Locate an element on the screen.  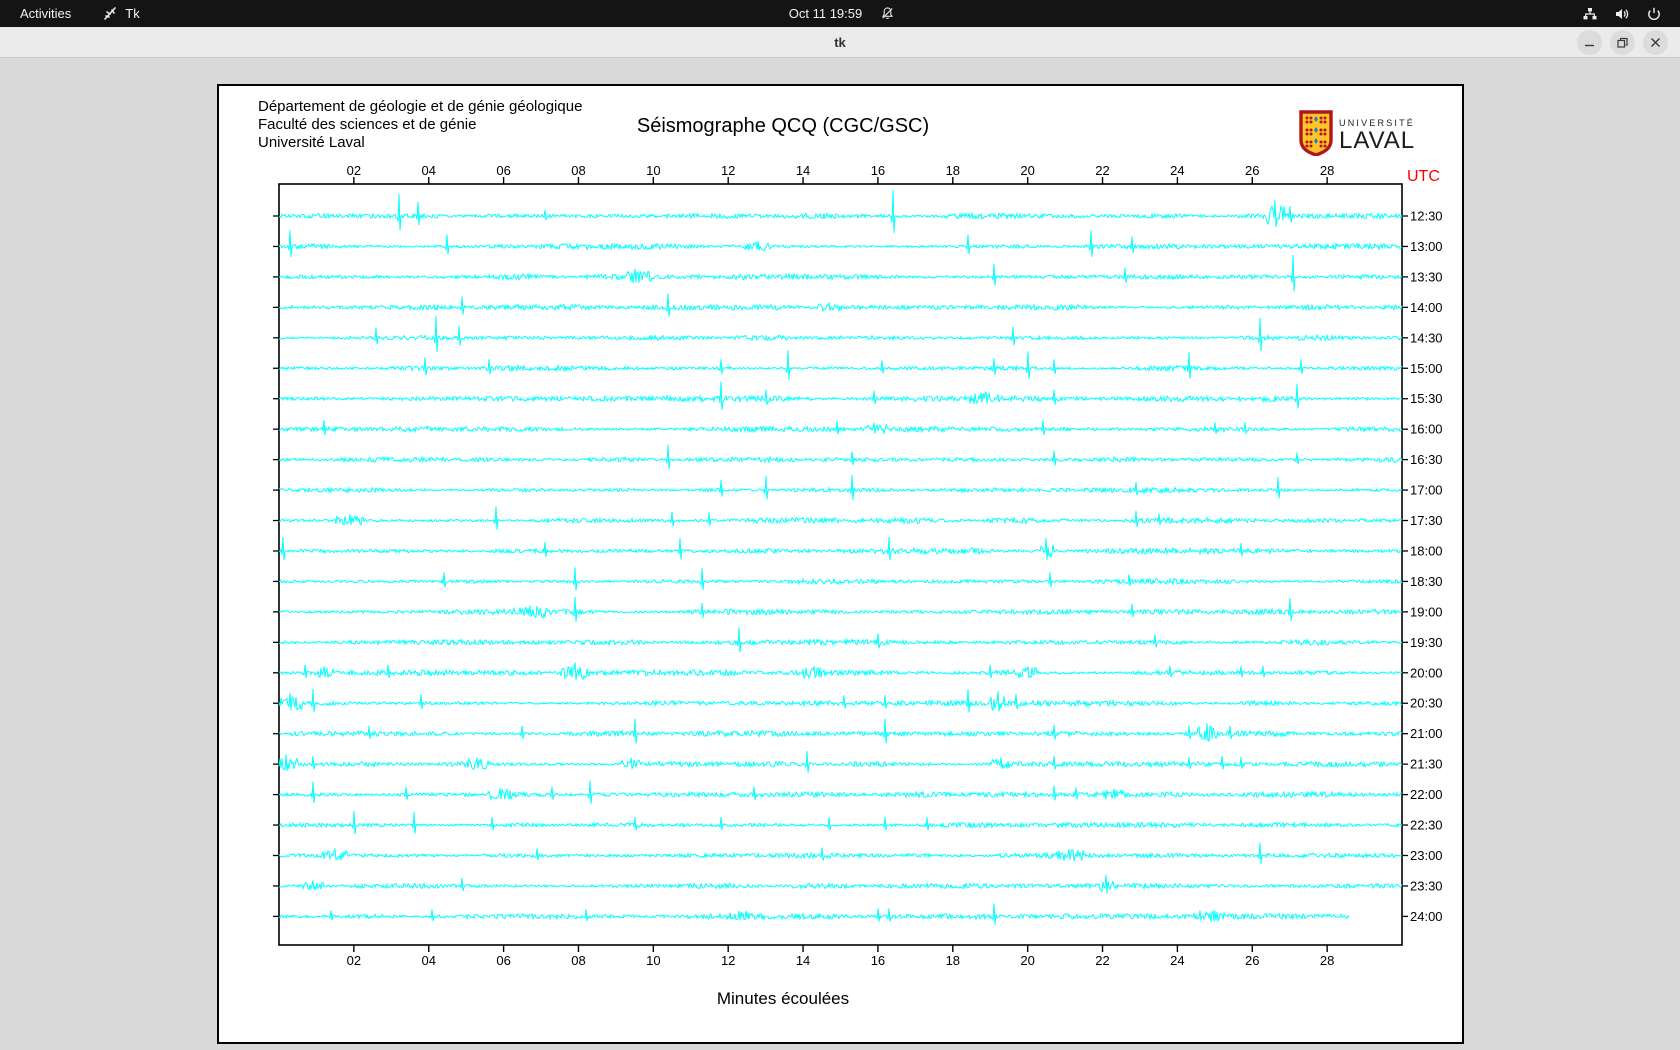
svg-text: 13:30 is located at coordinates (1426, 276).